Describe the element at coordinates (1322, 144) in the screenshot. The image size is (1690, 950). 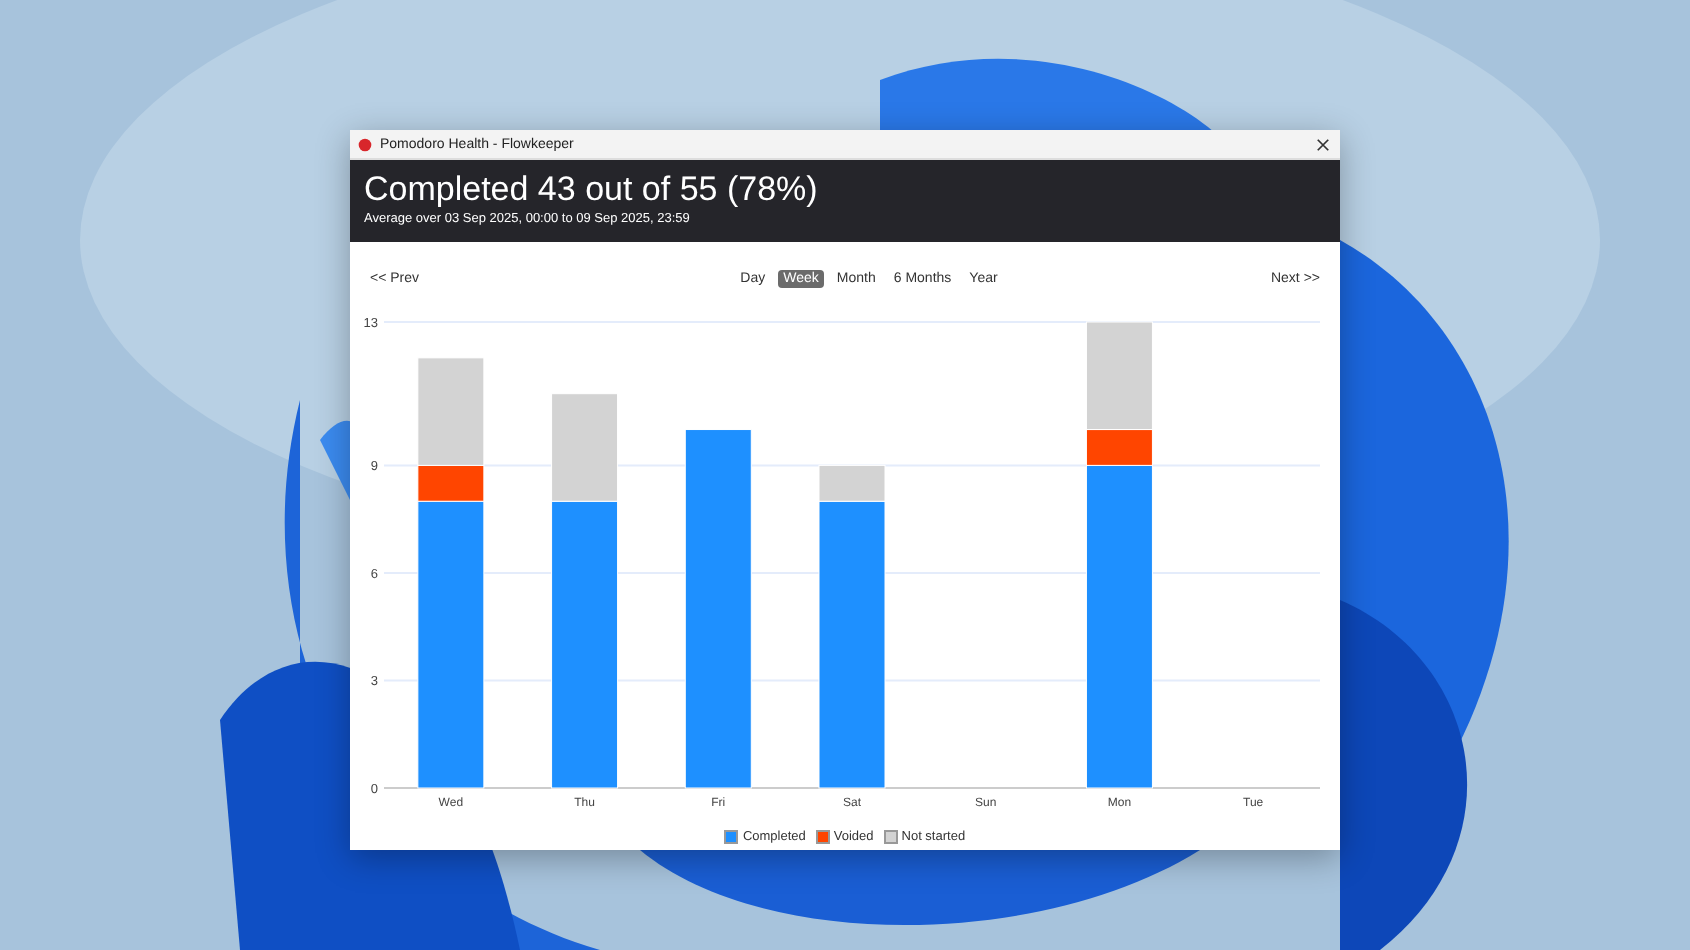
I see `close-button` at that location.